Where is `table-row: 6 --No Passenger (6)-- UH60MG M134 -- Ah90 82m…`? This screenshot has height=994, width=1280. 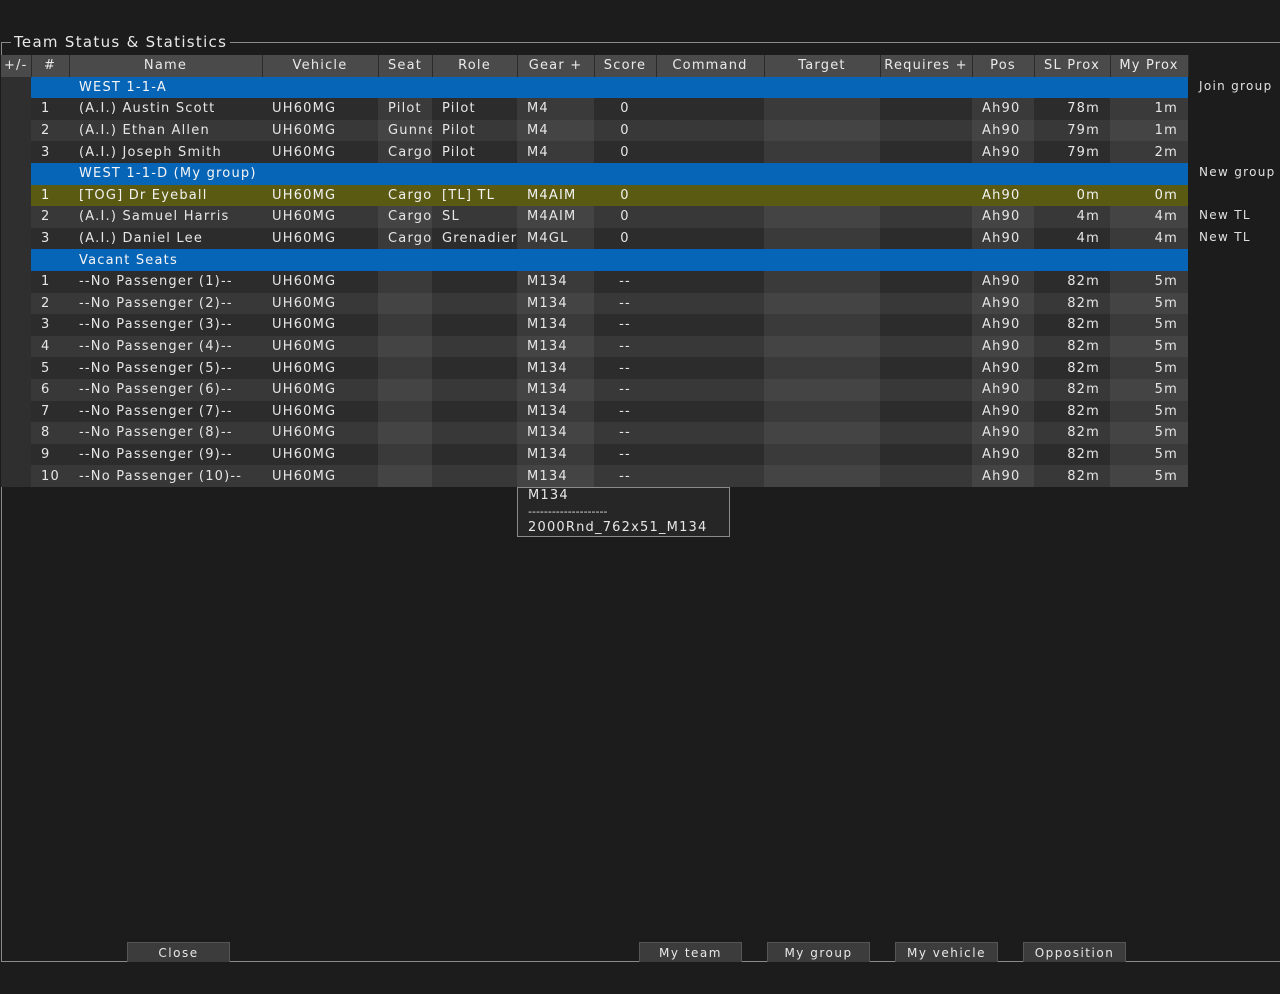 table-row: 6 --No Passenger (6)-- UH60MG M134 -- Ah90 82m… is located at coordinates (594, 389).